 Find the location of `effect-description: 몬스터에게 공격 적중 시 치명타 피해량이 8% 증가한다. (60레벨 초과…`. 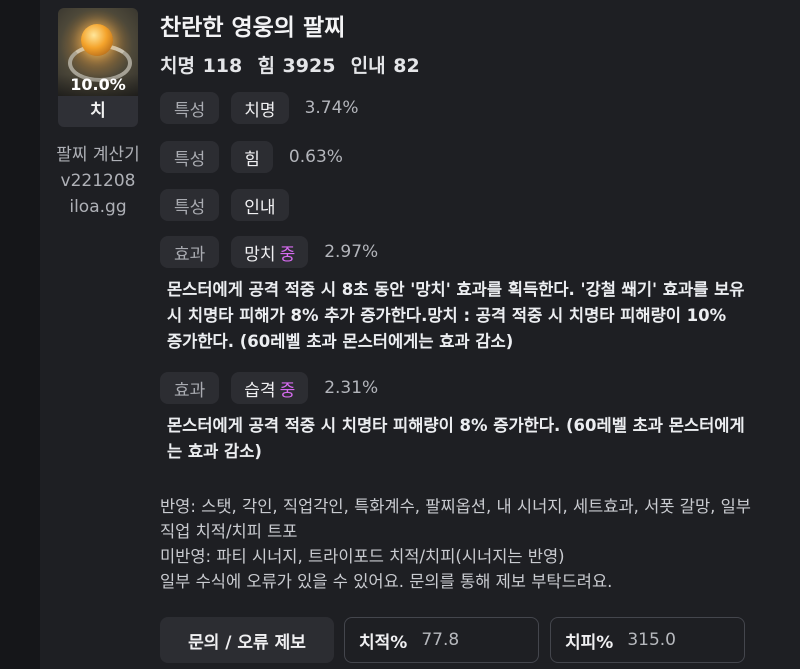

effect-description: 몬스터에게 공격 적중 시 치명타 피해량이 8% 증가한다. (60레벨 초과… is located at coordinates (456, 438).